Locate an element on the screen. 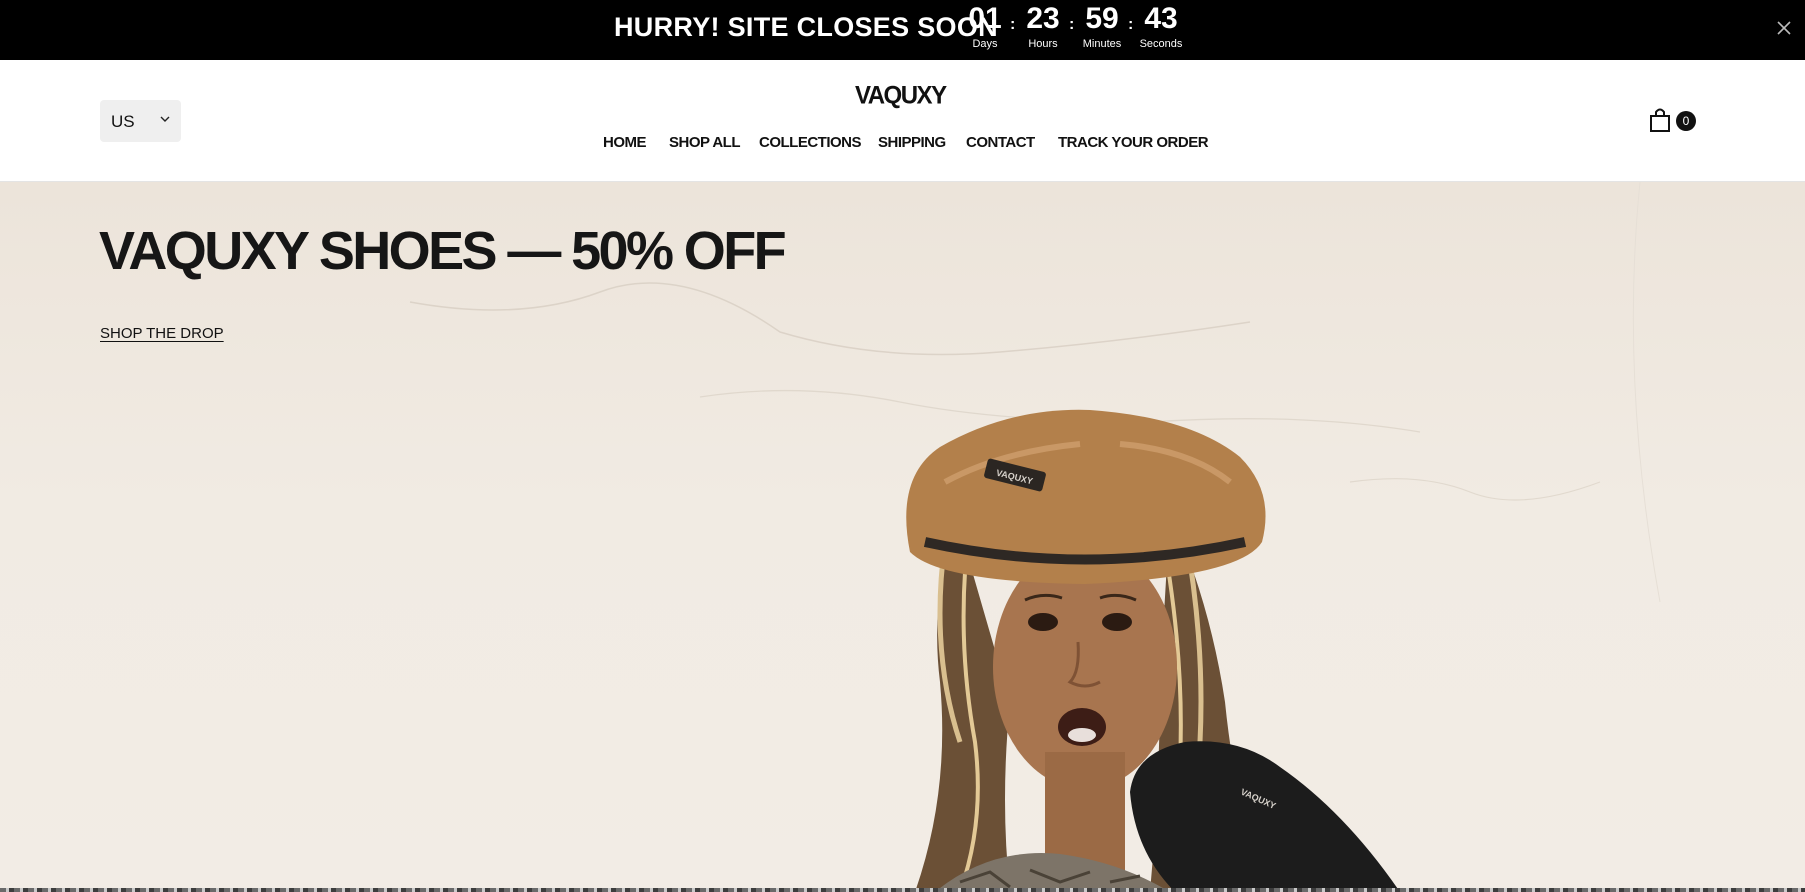 This screenshot has width=1805, height=892. next-section-edge is located at coordinates (902, 890).